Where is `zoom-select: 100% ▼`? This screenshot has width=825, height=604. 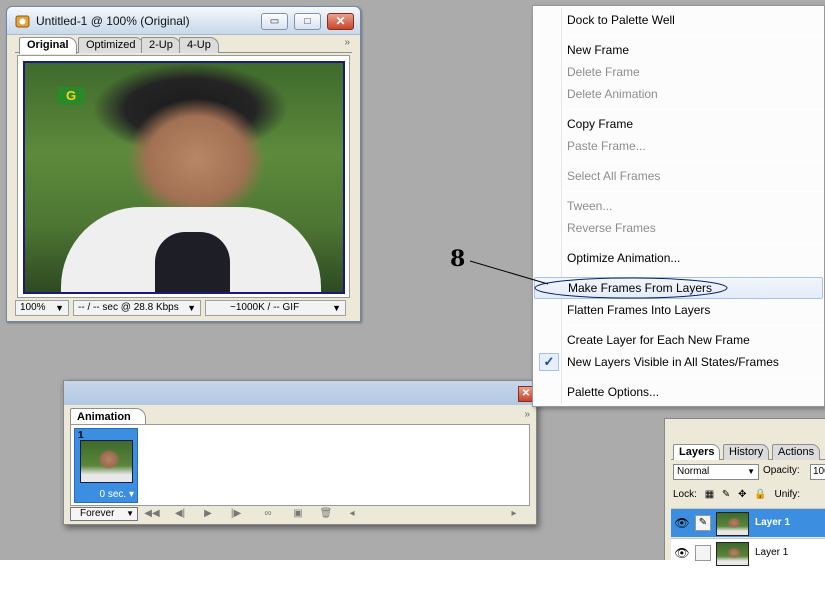
zoom-select: 100% ▼ is located at coordinates (42, 308).